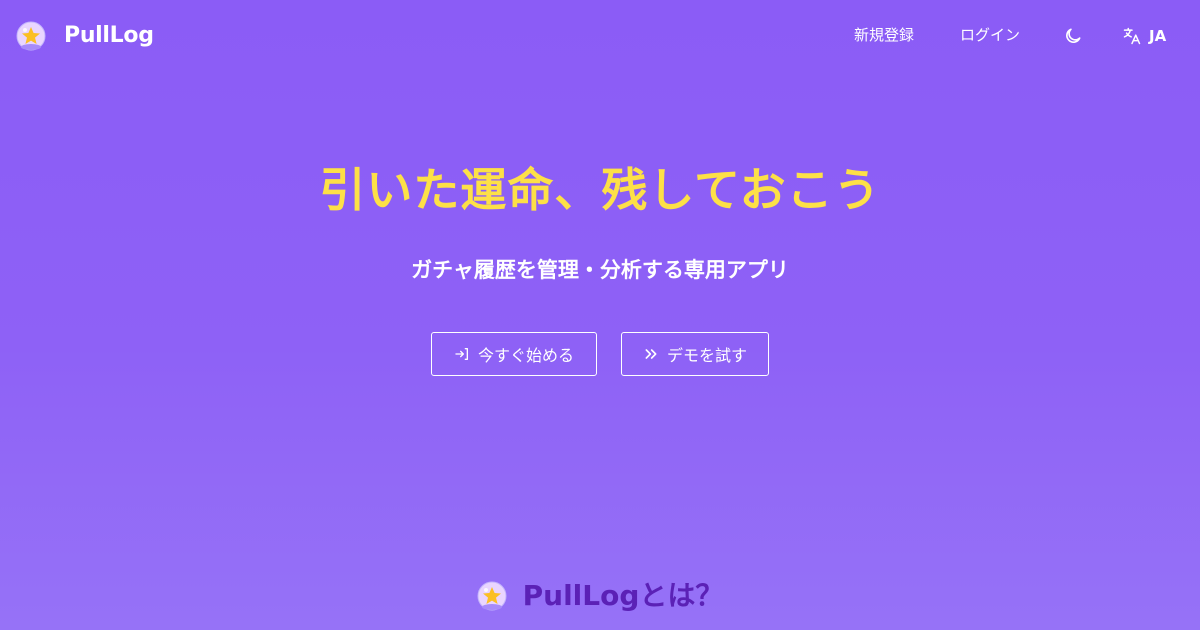 This screenshot has height=630, width=1200. I want to click on moon-icon, so click(1073, 35).